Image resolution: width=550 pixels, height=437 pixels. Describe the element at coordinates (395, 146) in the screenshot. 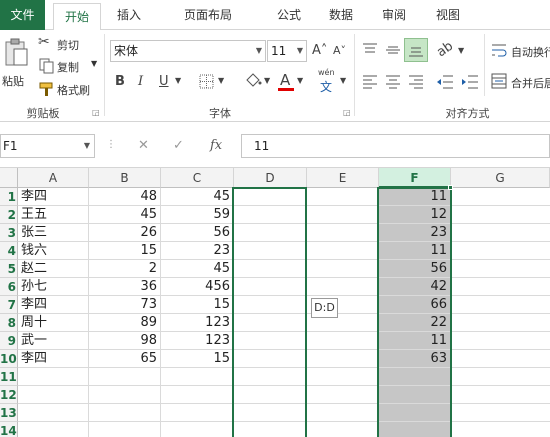

I see `formula-input: 11` at that location.